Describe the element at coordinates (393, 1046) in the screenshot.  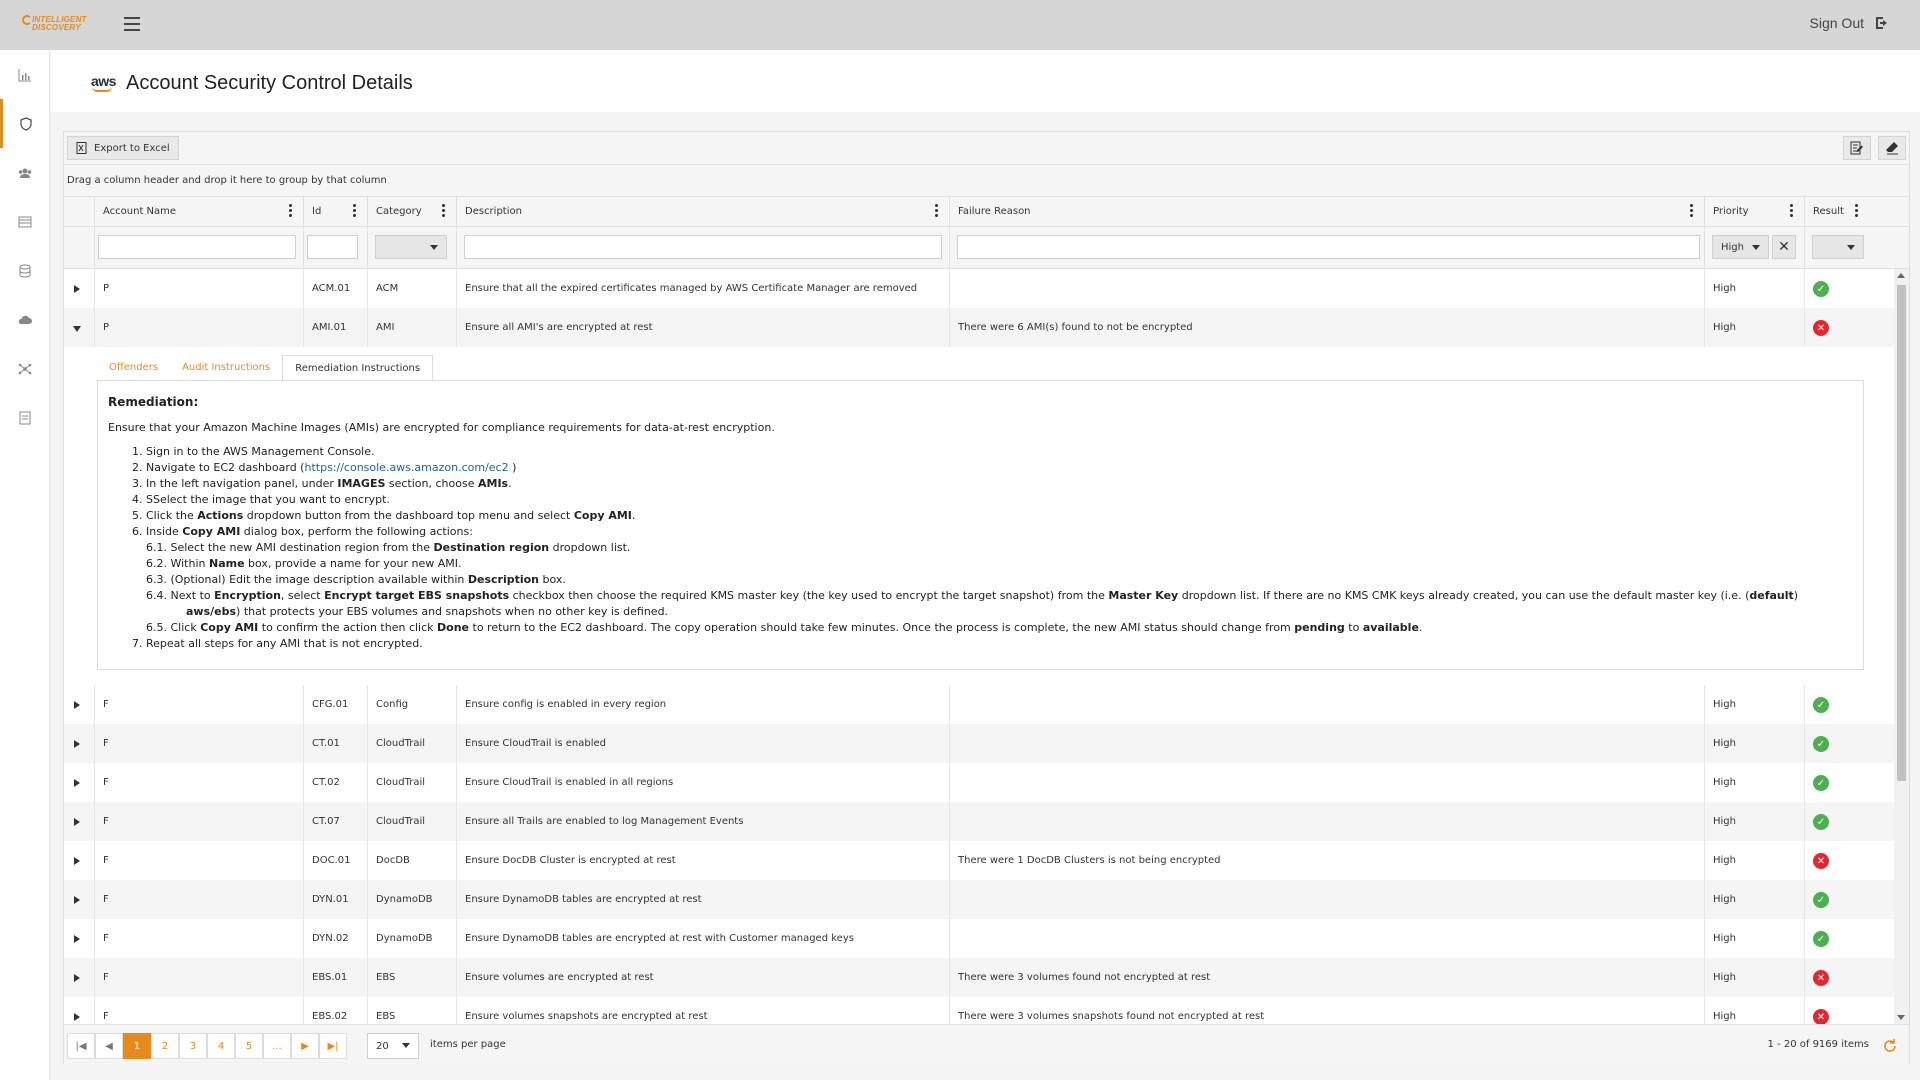
I see `page-size-select: 20` at that location.